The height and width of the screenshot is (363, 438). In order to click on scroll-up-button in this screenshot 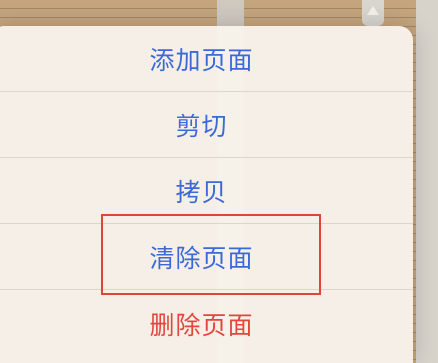, I will do `click(373, 13)`.